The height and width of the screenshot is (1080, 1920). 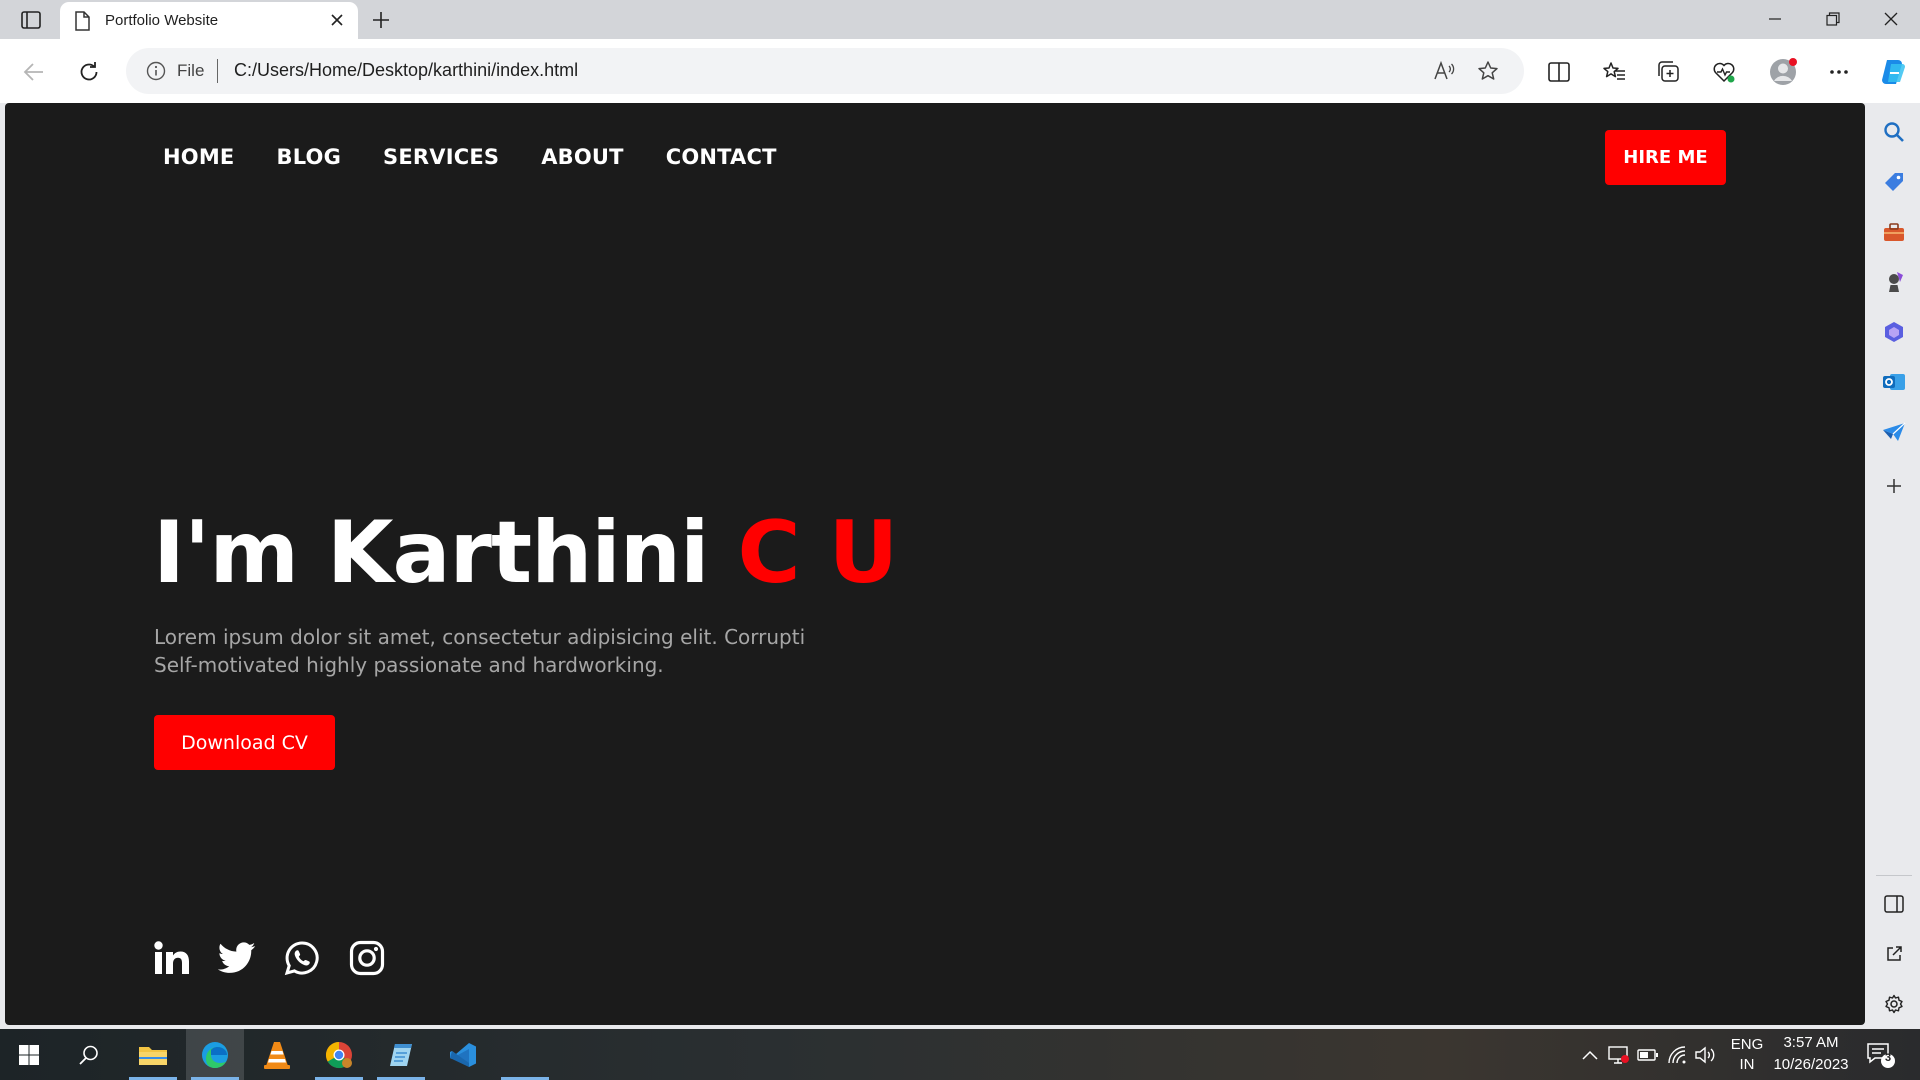 I want to click on page-icon, so click(x=82, y=21).